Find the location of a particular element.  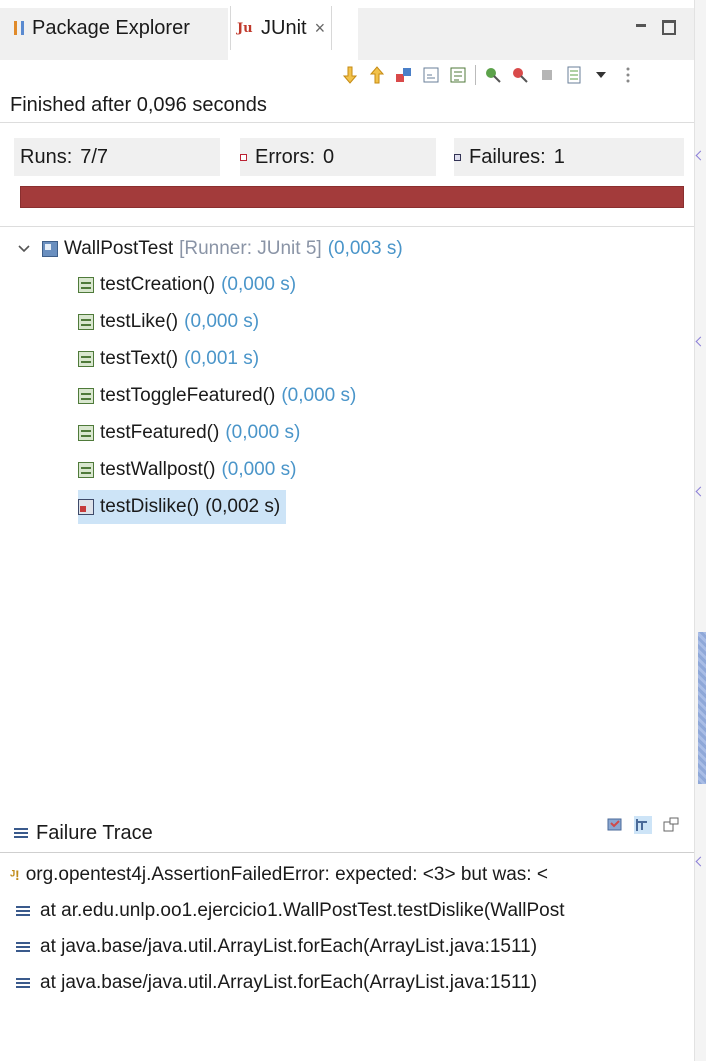

history-icon is located at coordinates (574, 75).